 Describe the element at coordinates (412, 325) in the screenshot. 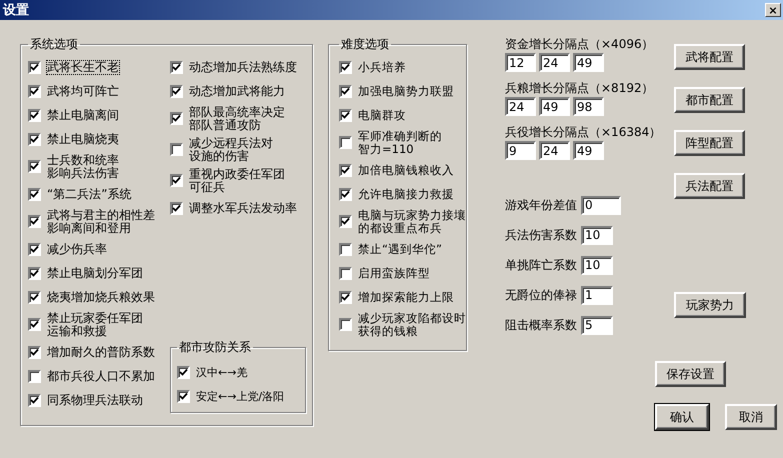

I see `checkbox-label: 减少玩家攻陷都设时 获得的钱粮` at that location.